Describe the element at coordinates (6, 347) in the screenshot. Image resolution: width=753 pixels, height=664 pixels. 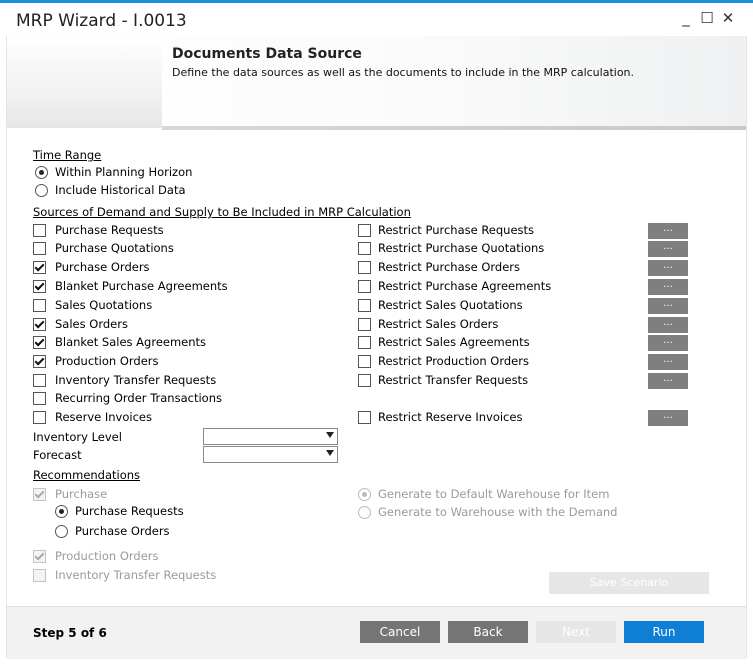
I see `window-left-border` at that location.